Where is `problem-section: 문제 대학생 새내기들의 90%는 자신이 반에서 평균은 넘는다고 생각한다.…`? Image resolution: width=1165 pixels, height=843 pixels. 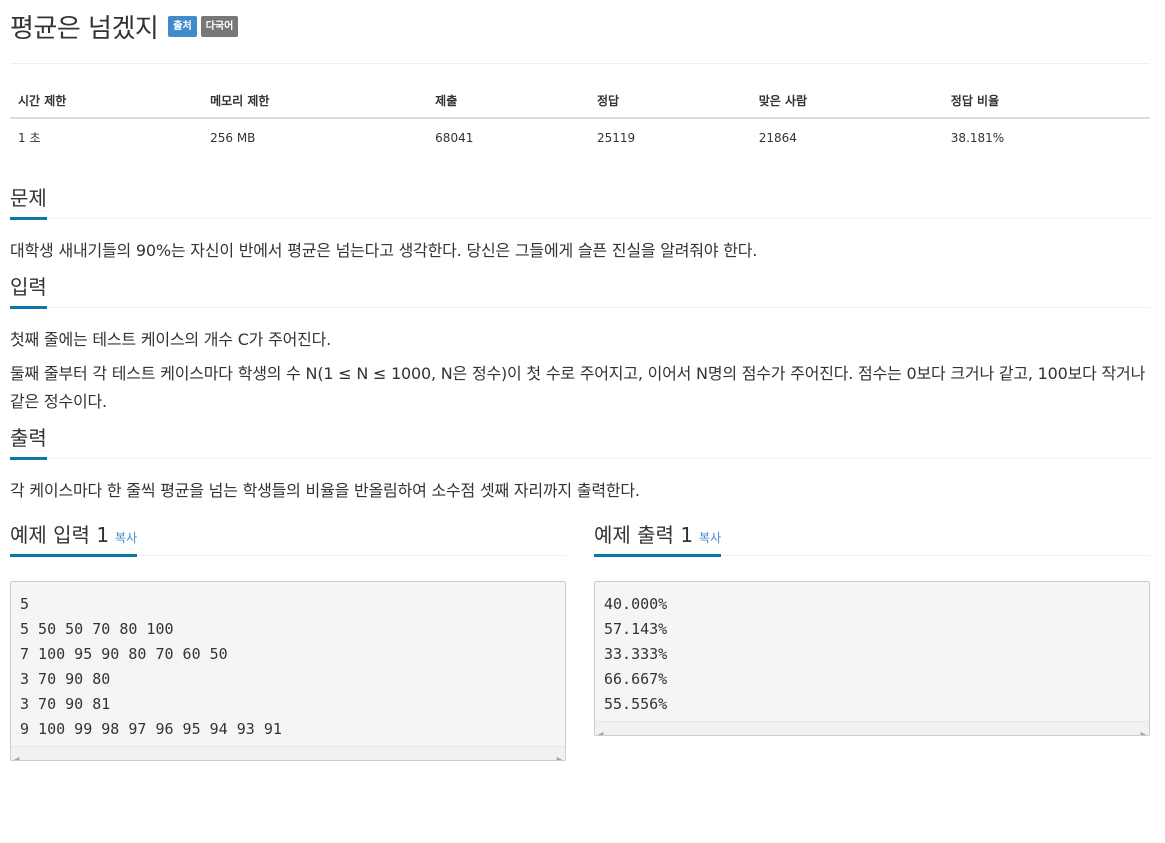
problem-section: 문제 대학생 새내기들의 90%는 자신이 반에서 평균은 넘는다고 생각한다.… is located at coordinates (580, 223).